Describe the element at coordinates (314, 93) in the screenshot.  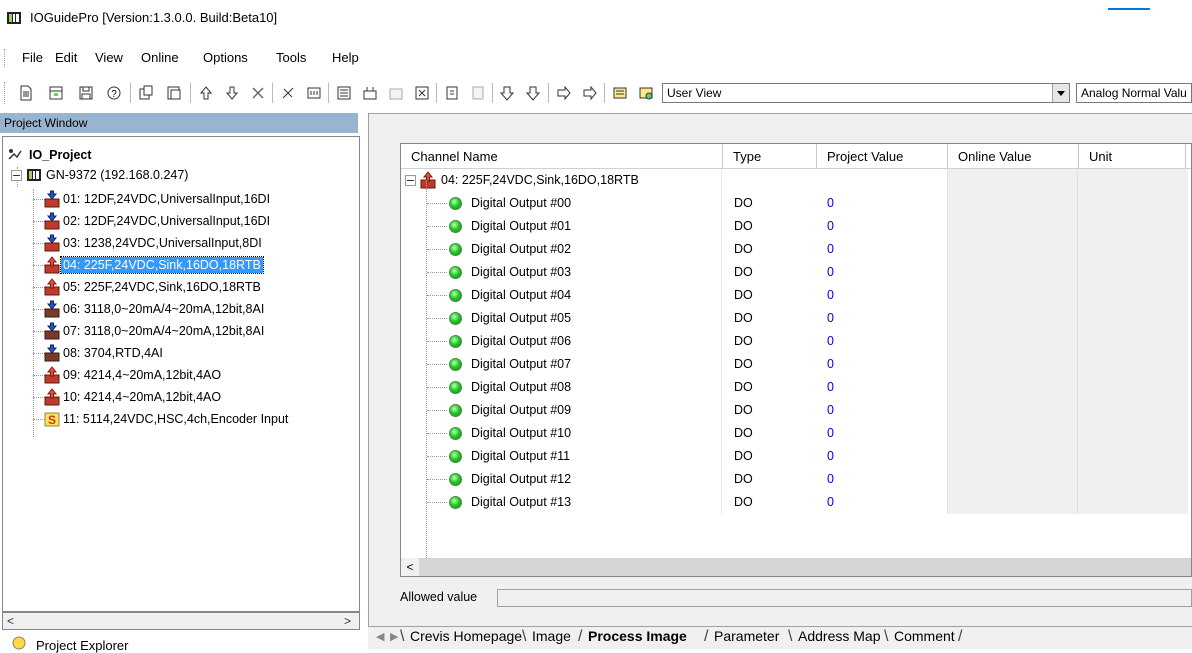
I see `scan-icon` at that location.